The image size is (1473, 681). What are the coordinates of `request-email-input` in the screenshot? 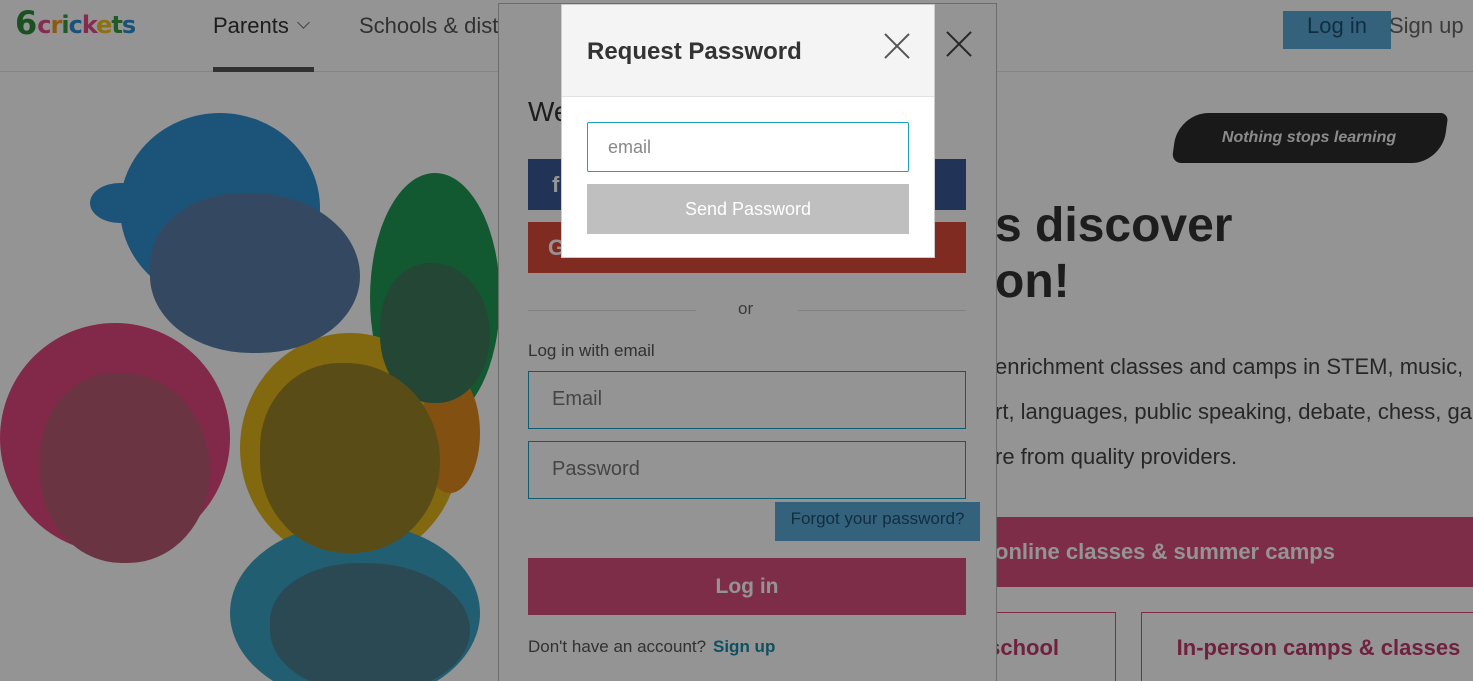 It's located at (748, 147).